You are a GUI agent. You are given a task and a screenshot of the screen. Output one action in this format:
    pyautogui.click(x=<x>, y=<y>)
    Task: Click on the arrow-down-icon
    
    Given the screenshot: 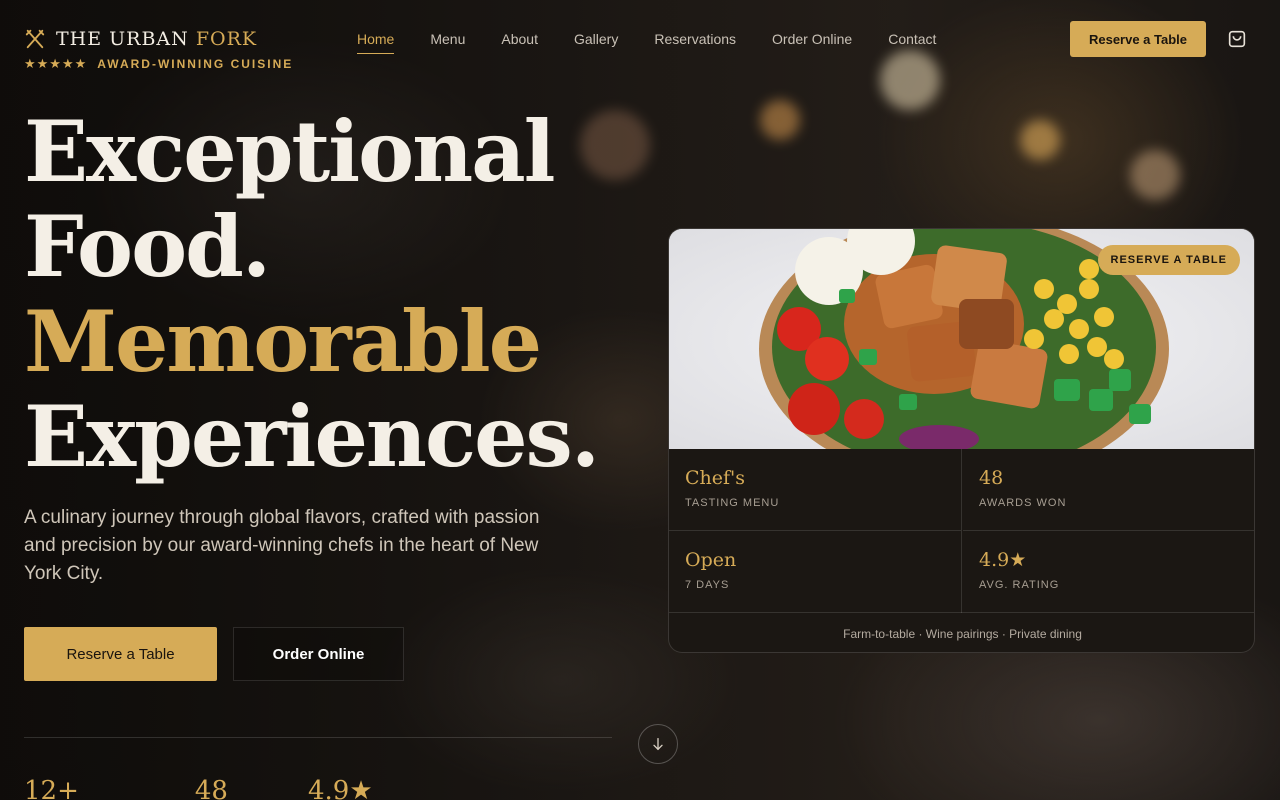 What is the action you would take?
    pyautogui.click(x=658, y=744)
    